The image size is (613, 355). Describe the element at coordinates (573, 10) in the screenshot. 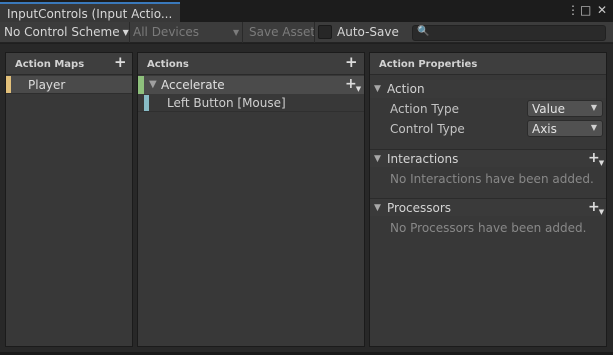

I see `more-menu-icon: ⋮` at that location.